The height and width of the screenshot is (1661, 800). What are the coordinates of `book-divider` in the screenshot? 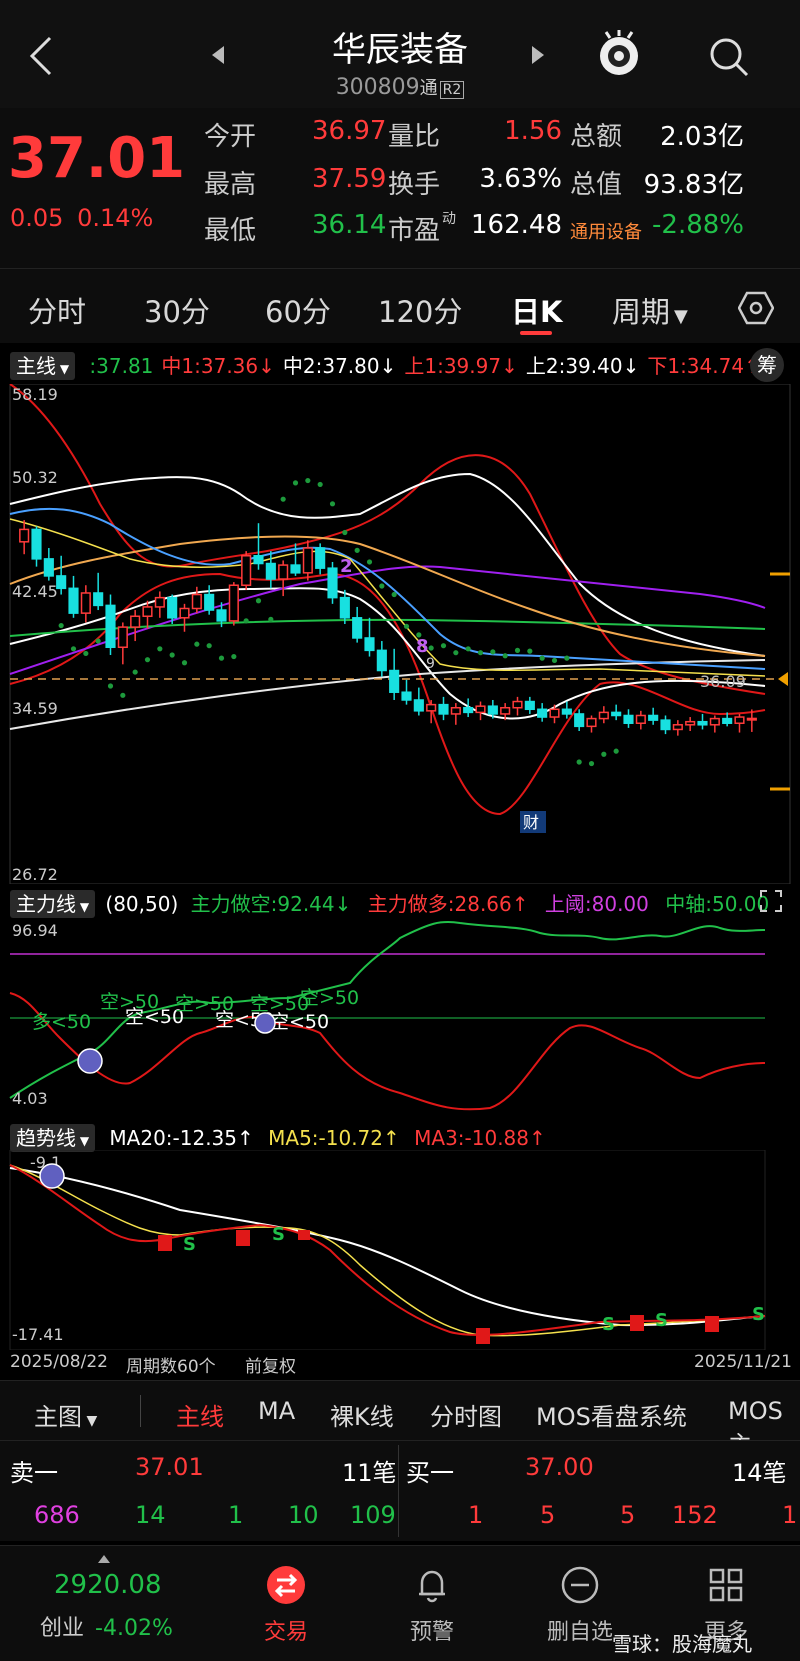 It's located at (398, 1491).